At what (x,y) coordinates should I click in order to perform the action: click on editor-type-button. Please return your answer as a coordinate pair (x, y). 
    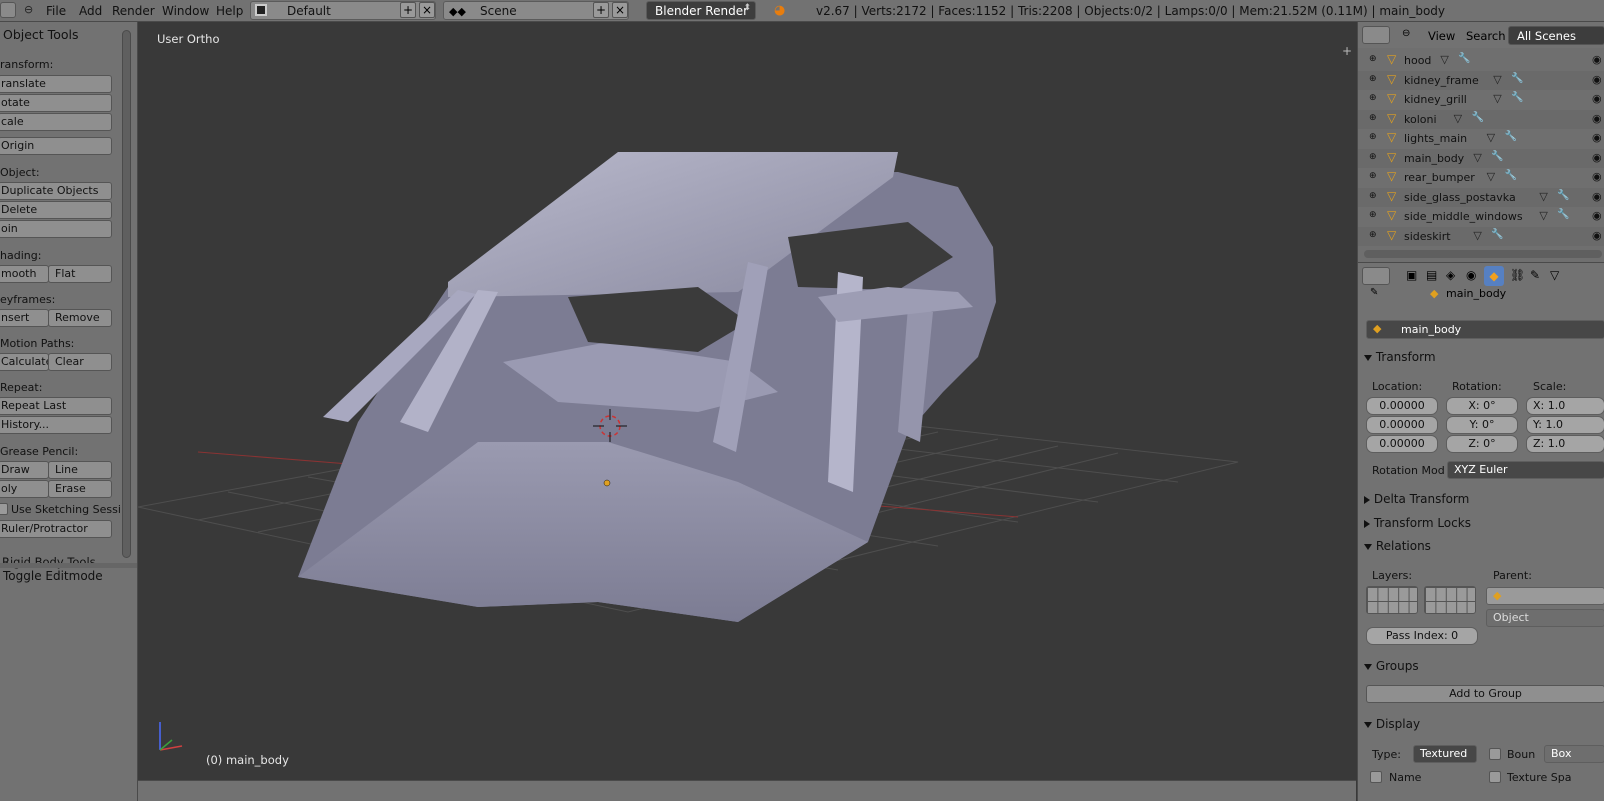
    Looking at the image, I should click on (8, 10).